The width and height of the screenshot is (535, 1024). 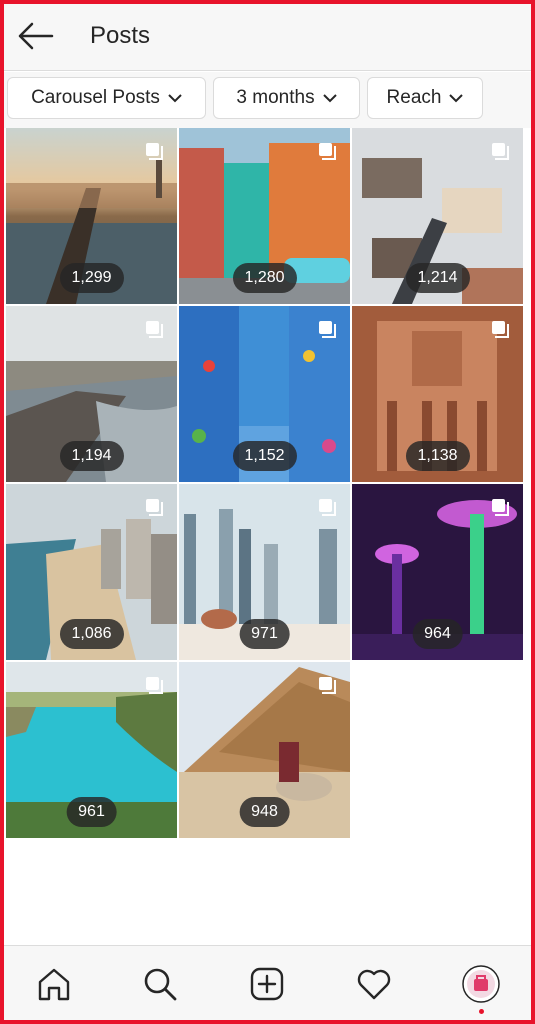 I want to click on arrow-left-icon, so click(x=36, y=36).